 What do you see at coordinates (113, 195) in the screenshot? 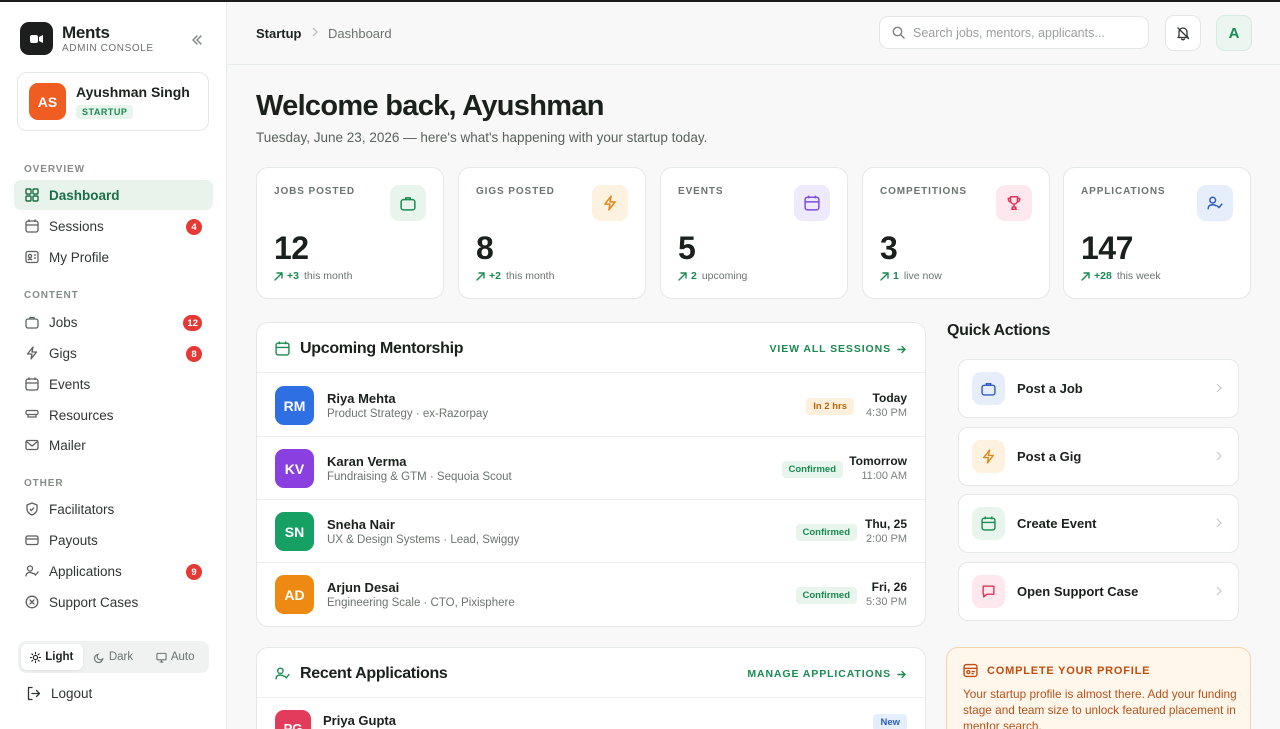
I see `sidebar-item-dashboard: Dashboard` at bounding box center [113, 195].